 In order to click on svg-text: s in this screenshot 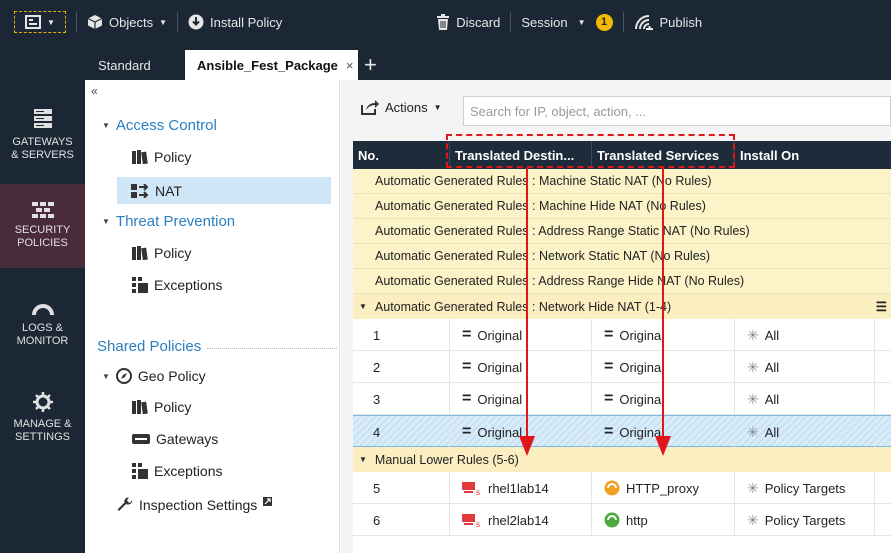, I will do `click(478, 523)`.